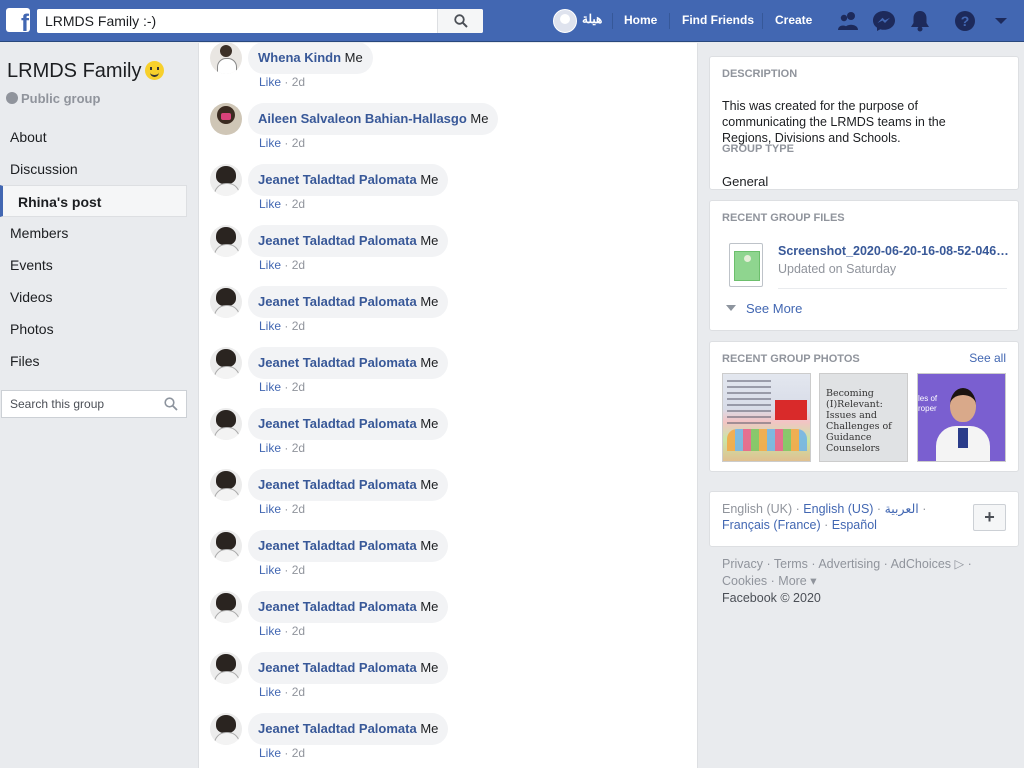  Describe the element at coordinates (744, 581) in the screenshot. I see `footer-cookies-link: Cookies` at that location.